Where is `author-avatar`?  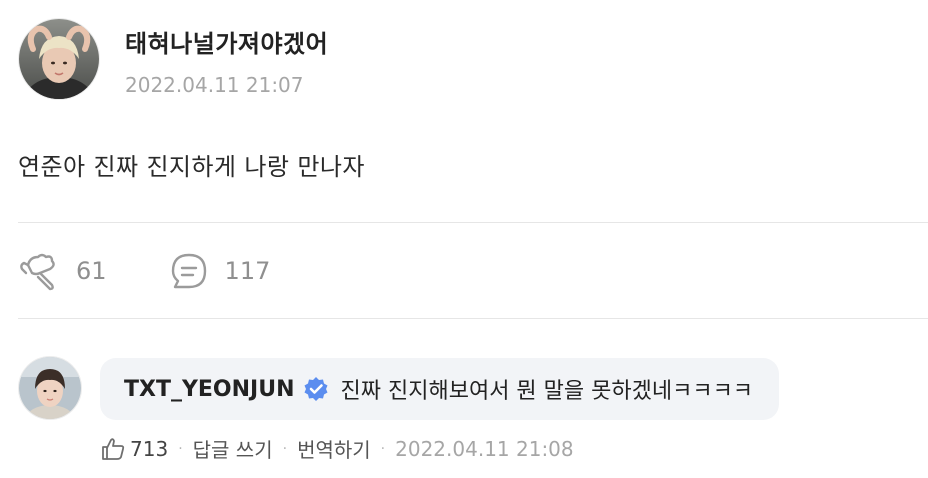
author-avatar is located at coordinates (59, 59).